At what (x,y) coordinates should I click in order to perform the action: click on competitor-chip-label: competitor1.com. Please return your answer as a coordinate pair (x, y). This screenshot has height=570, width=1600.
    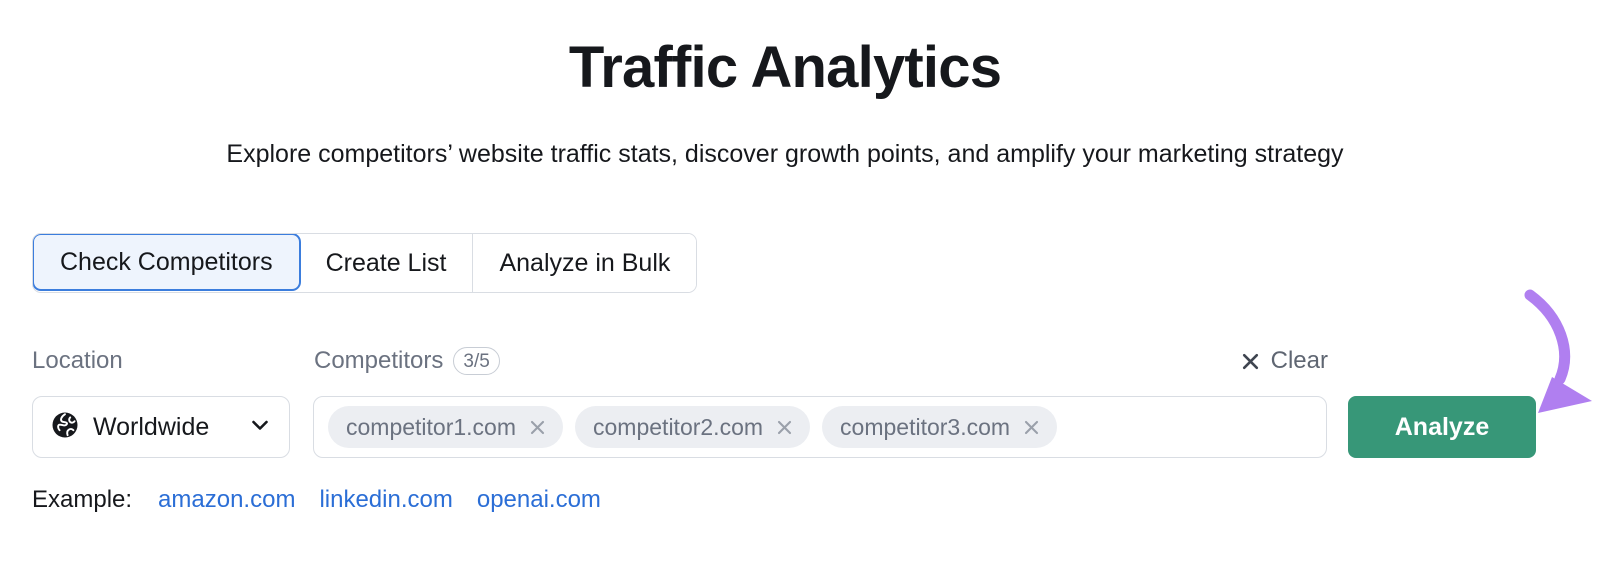
    Looking at the image, I should click on (431, 426).